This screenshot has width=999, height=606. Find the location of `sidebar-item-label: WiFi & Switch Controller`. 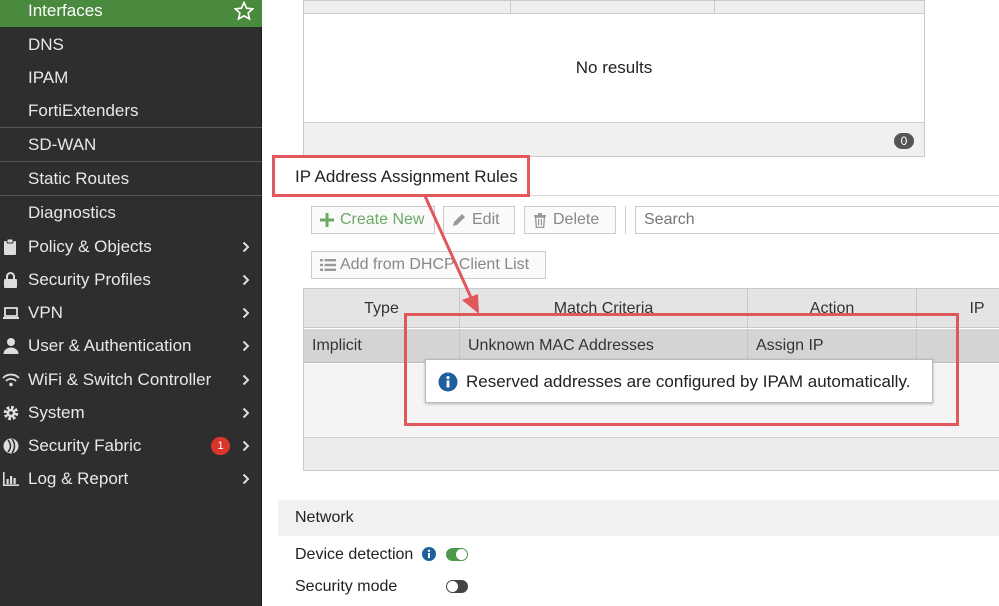

sidebar-item-label: WiFi & Switch Controller is located at coordinates (120, 379).